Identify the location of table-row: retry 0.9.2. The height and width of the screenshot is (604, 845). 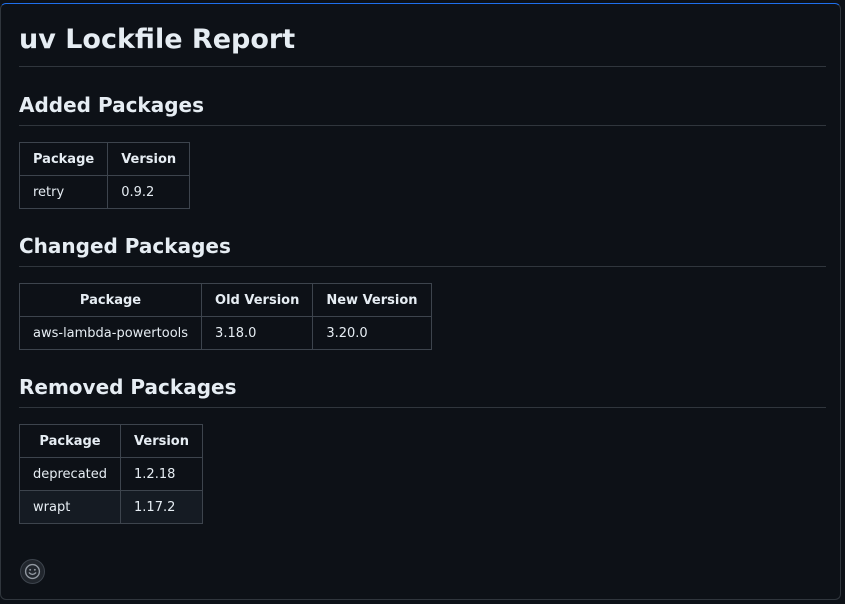
(104, 192).